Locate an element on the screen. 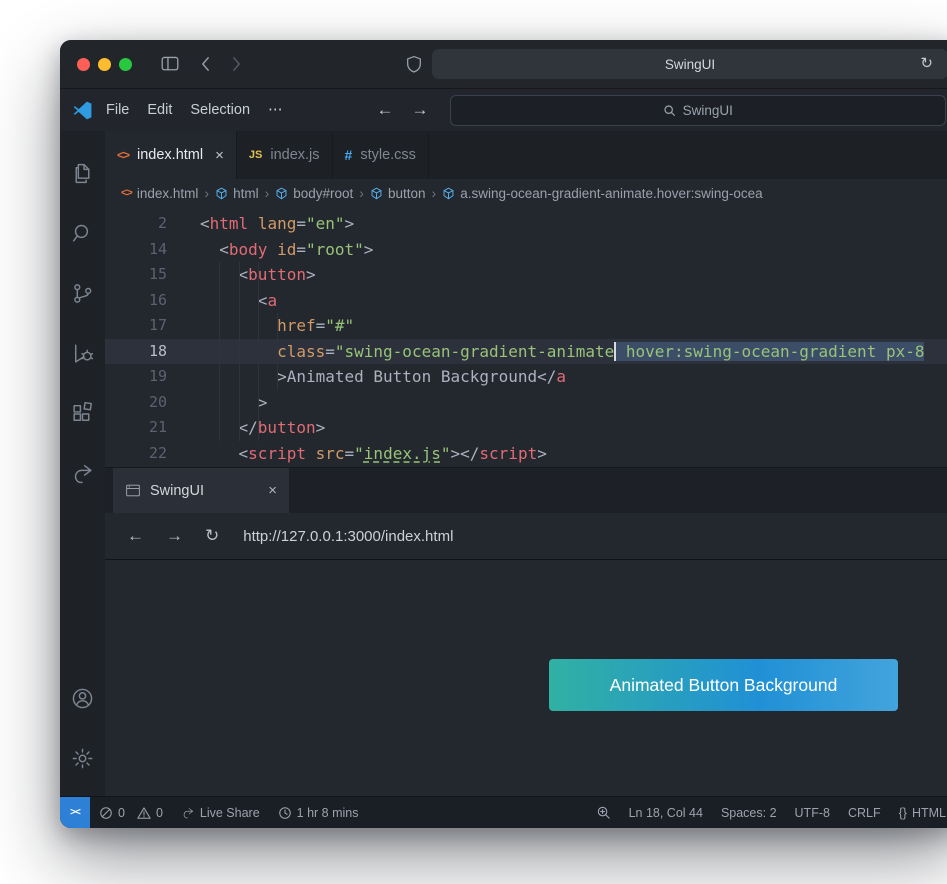  preview-toolbar: ← → ↻ http://127.0.0.1:3000/index.html is located at coordinates (526, 536).